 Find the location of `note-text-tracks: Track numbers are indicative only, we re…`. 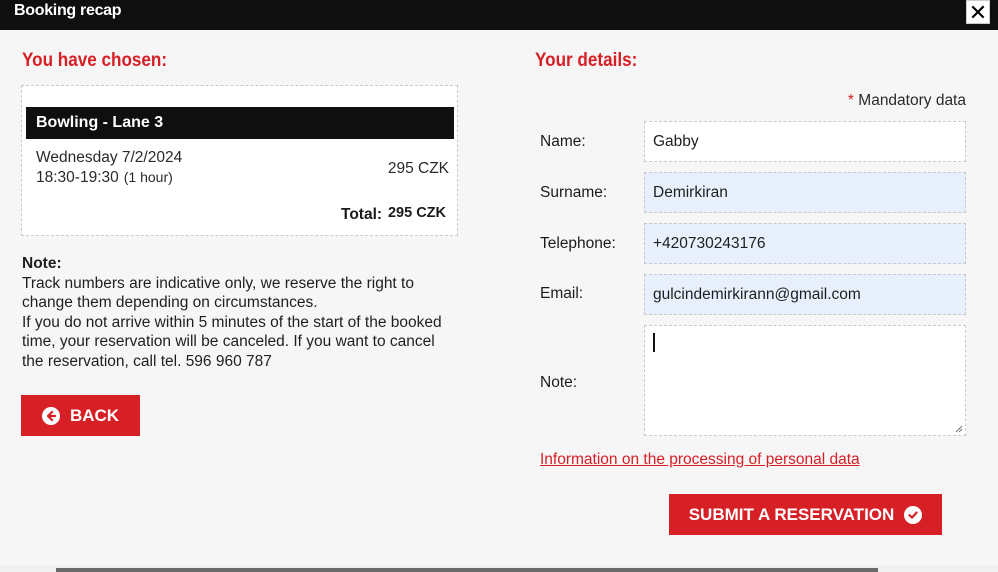

note-text-tracks: Track numbers are indicative only, we re… is located at coordinates (218, 293).